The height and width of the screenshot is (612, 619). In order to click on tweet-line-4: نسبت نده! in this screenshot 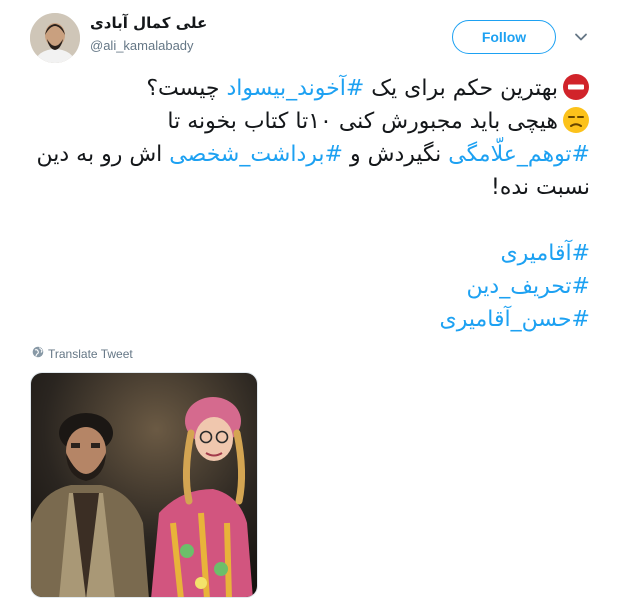, I will do `click(310, 187)`.